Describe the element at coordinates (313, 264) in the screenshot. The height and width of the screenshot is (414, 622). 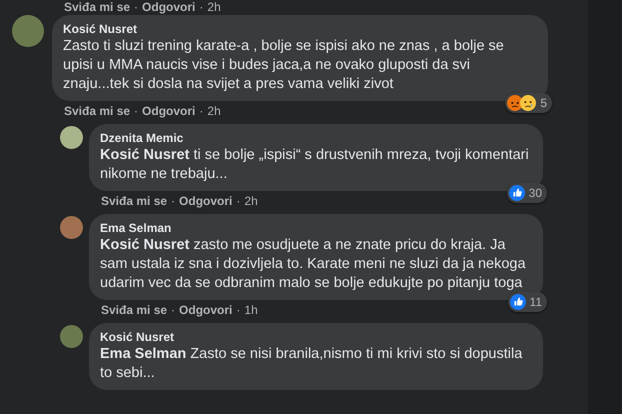
I see `comment-text: Kosić Nusret zasto me osudjuete a ne znate pricu do kraja. Ja sam ustala iz sna i dozivljela to. Karate meni ne sluzi da ja nekoga udarim vec da se odbranim malo se bolje edukujte po pitanju toga` at that location.